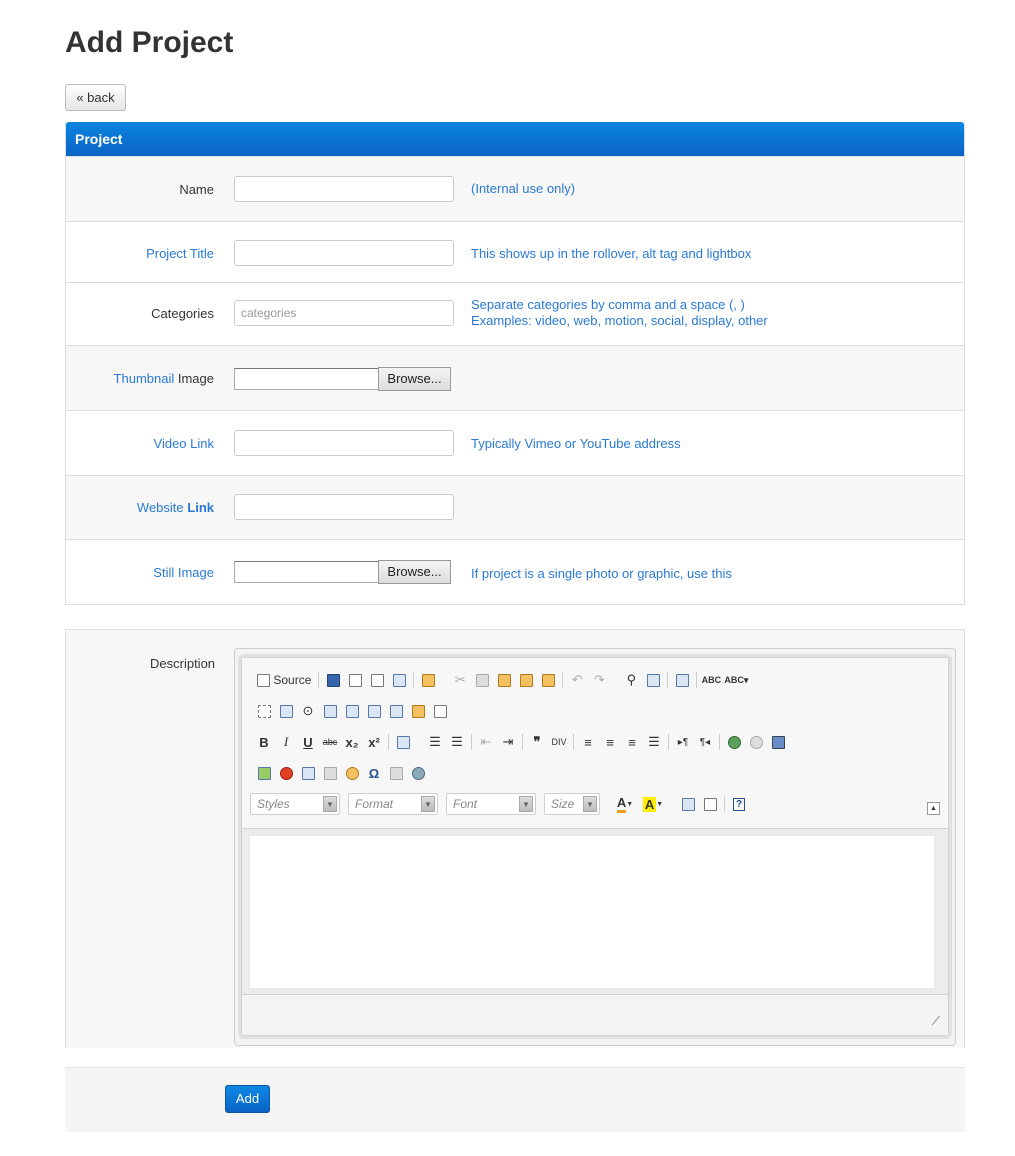 The image size is (1015, 1156). Describe the element at coordinates (936, 1021) in the screenshot. I see `resize-handle-icon: ⟋` at that location.